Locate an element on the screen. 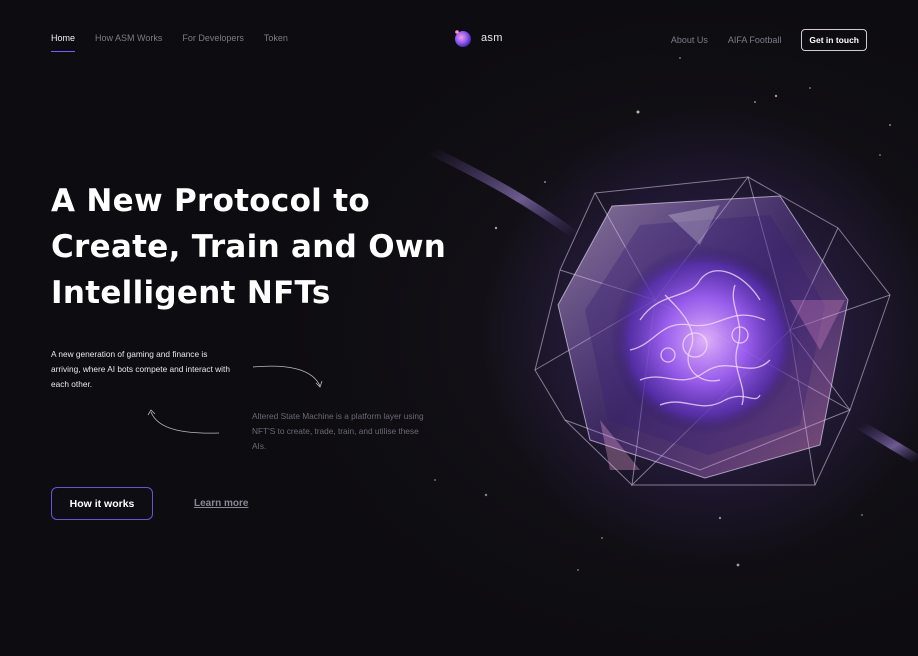 The image size is (918, 656). curved-arrow-down-right-icon is located at coordinates (287, 376).